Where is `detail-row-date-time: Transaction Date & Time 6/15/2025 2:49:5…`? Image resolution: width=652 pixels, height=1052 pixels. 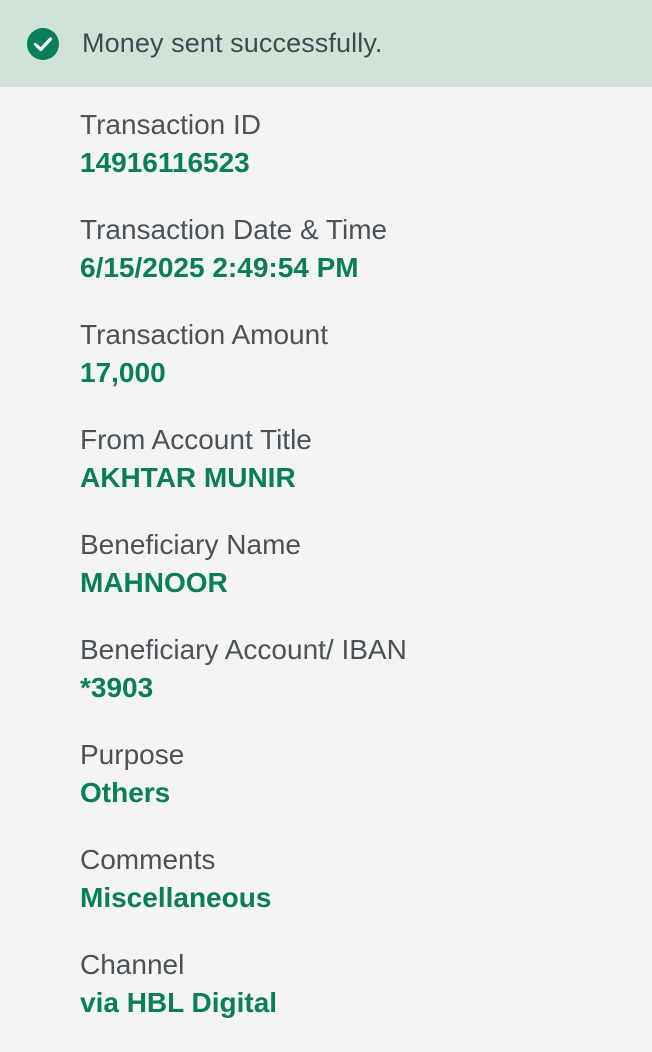 detail-row-date-time: Transaction Date & Time 6/15/2025 2:49:5… is located at coordinates (366, 264).